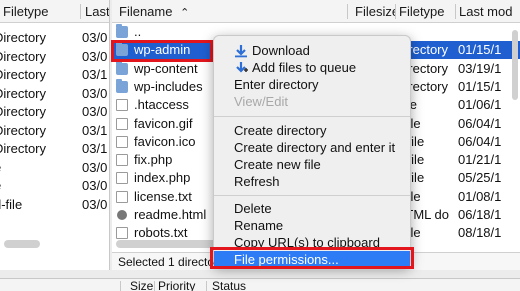 This screenshot has width=520, height=291. Describe the element at coordinates (122, 215) in the screenshot. I see `gear-icon` at that location.